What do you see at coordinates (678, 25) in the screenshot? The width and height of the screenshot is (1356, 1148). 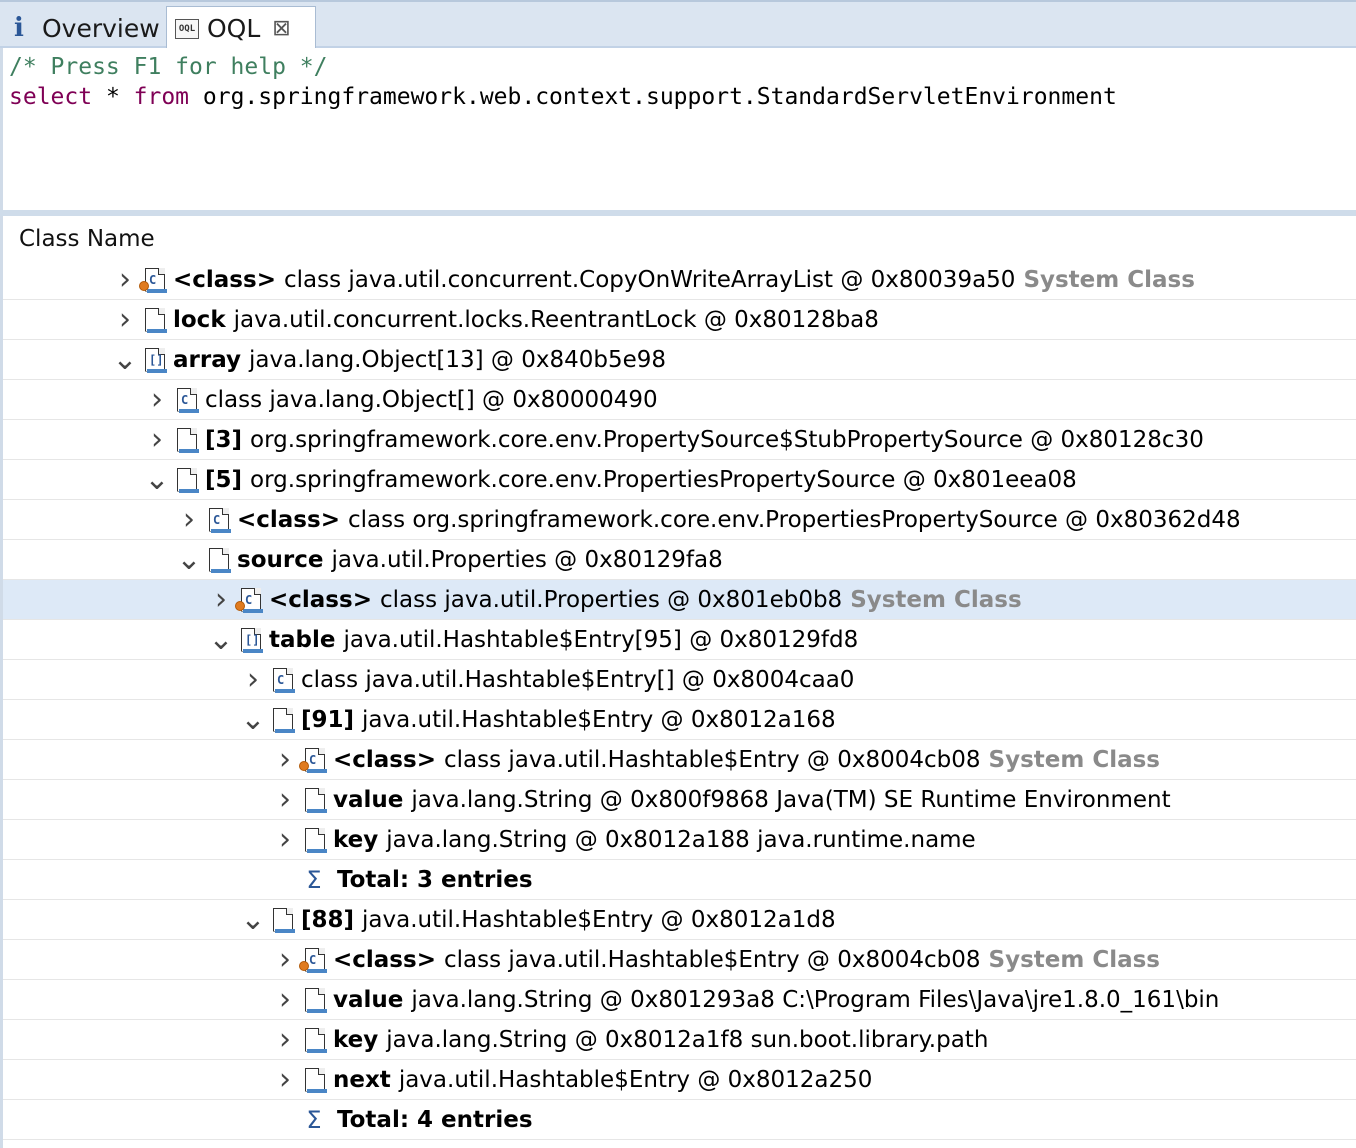 I see `tab-bar: i Overview OQL OQL ⊠` at bounding box center [678, 25].